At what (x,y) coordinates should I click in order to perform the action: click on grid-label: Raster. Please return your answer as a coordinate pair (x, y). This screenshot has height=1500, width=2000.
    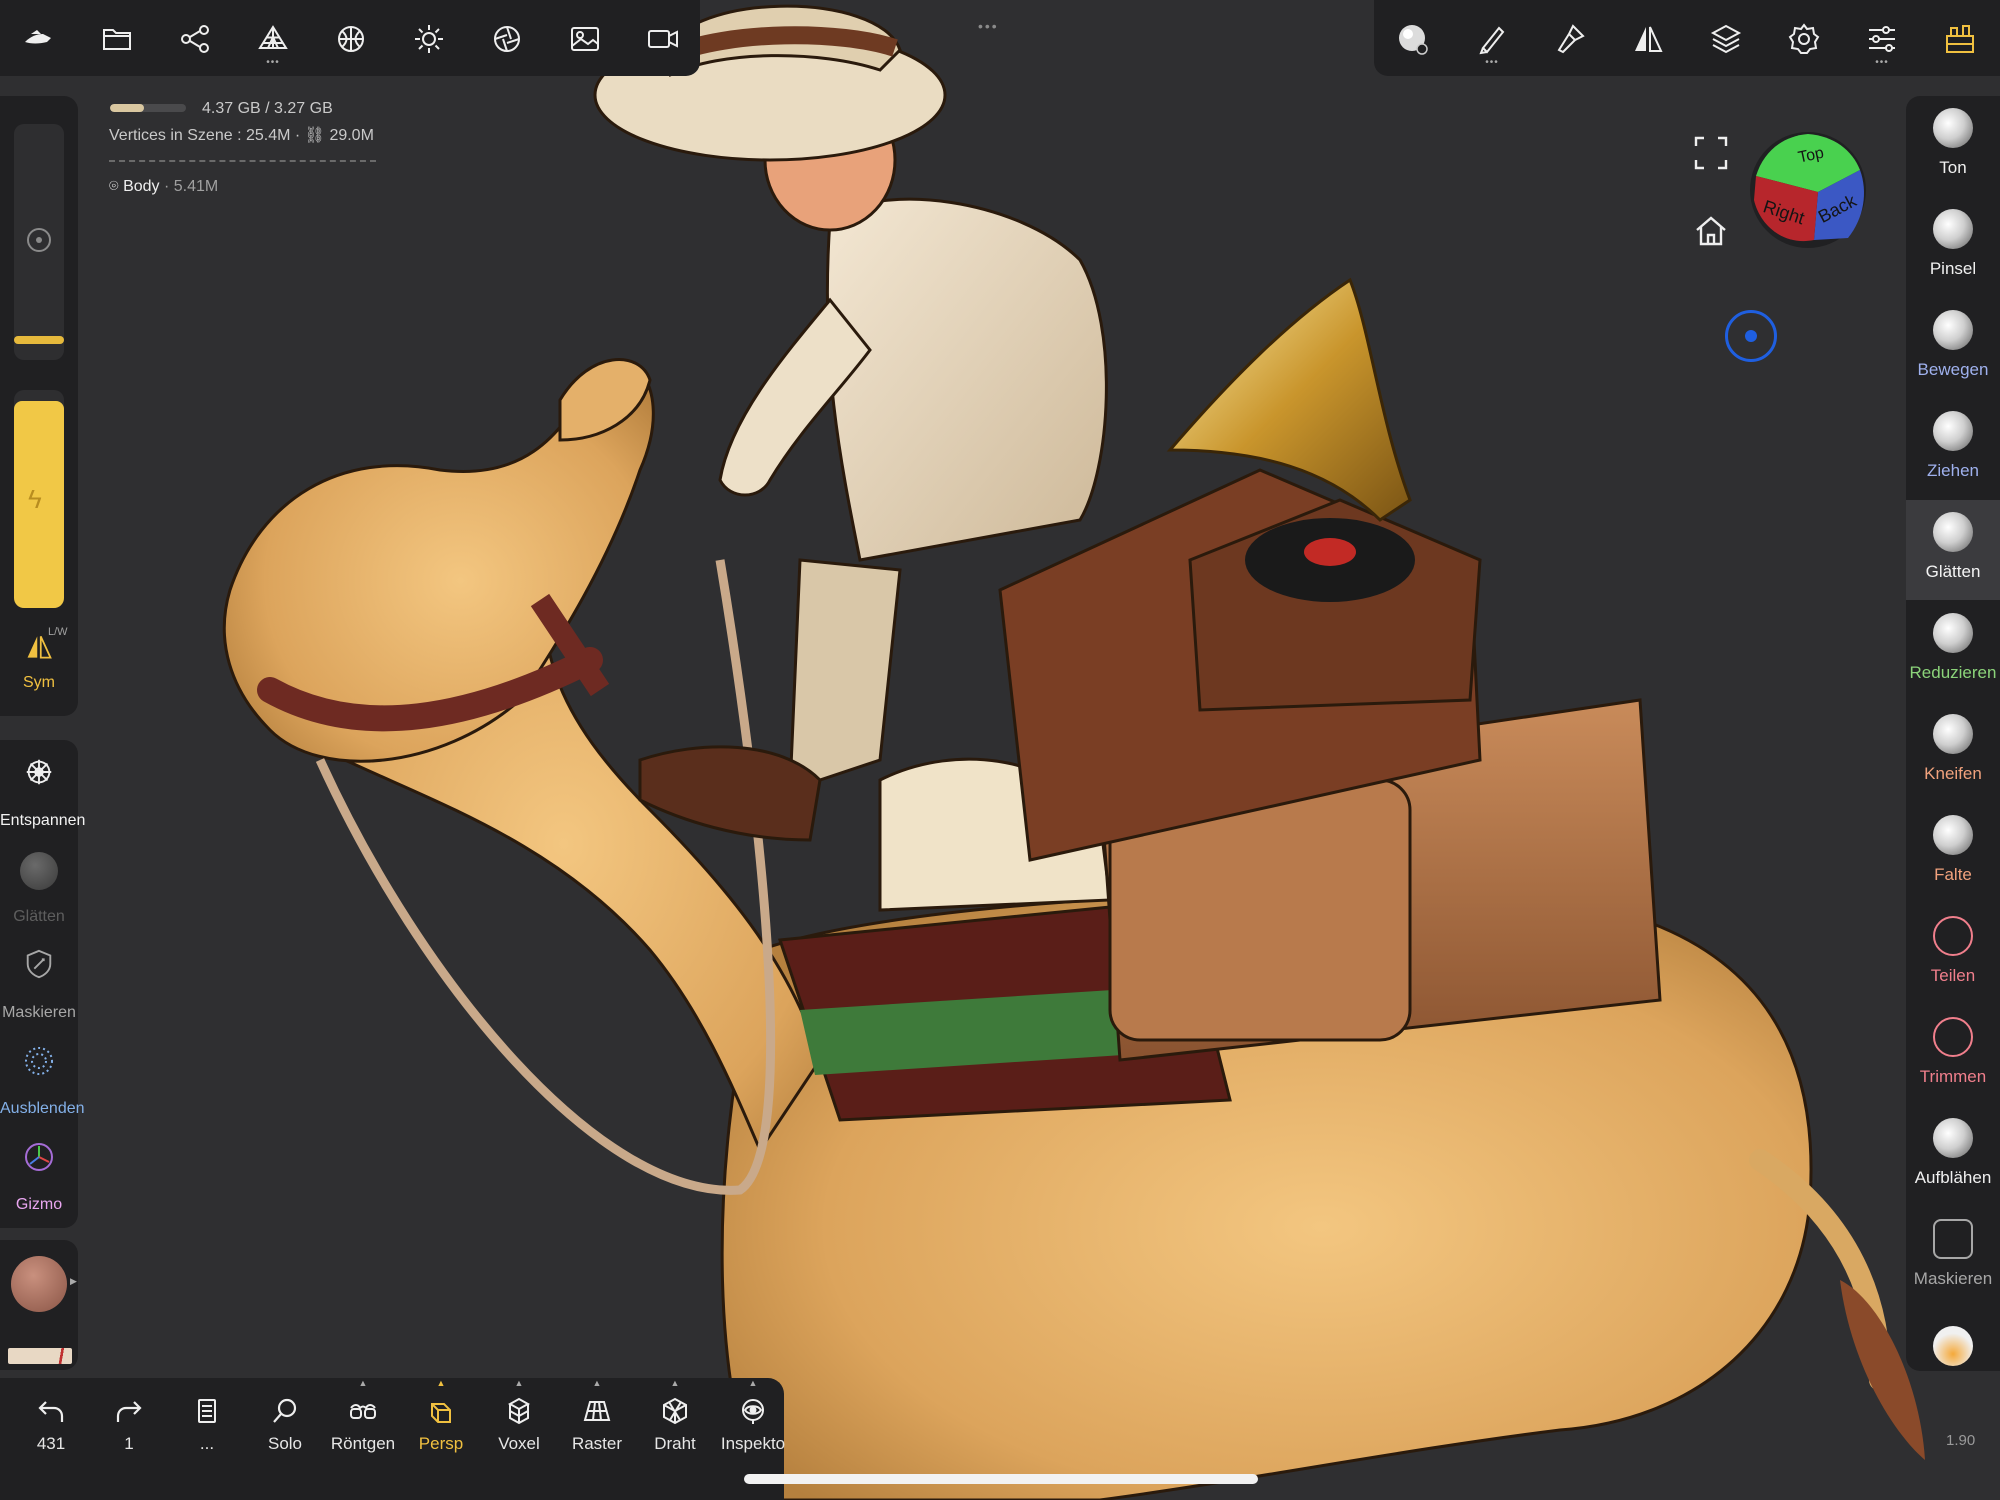
    Looking at the image, I should click on (597, 1443).